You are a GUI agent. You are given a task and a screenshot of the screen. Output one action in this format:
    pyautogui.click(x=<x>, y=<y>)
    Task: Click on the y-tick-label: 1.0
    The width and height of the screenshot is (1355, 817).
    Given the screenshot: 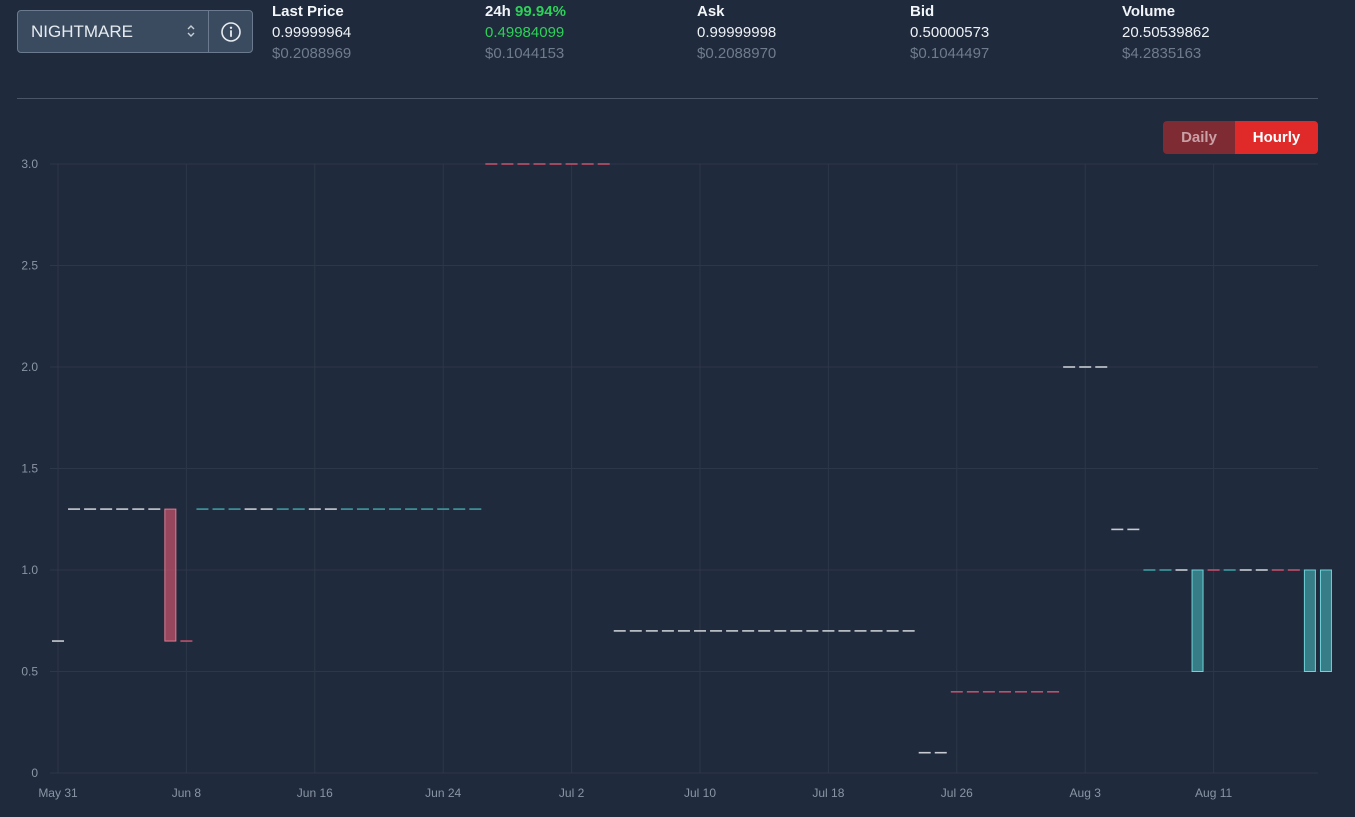 What is the action you would take?
    pyautogui.click(x=29, y=570)
    